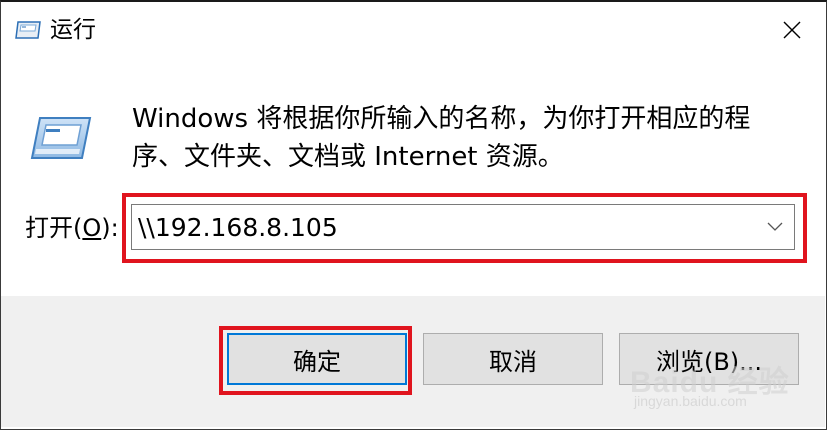  What do you see at coordinates (110, 228) in the screenshot?
I see `open-label-suffix: ):` at bounding box center [110, 228].